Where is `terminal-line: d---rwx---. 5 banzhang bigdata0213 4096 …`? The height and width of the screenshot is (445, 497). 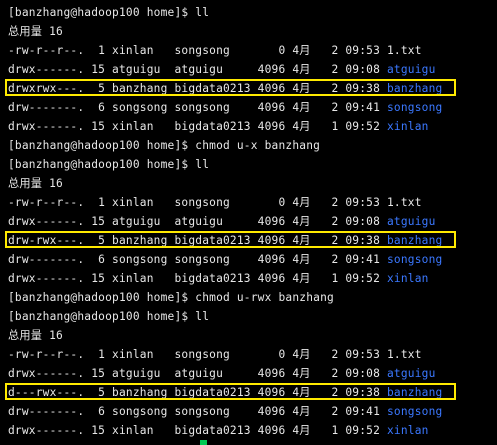
terminal-line: d---rwx---. 5 banzhang bigdata0213 4096 … is located at coordinates (248, 392).